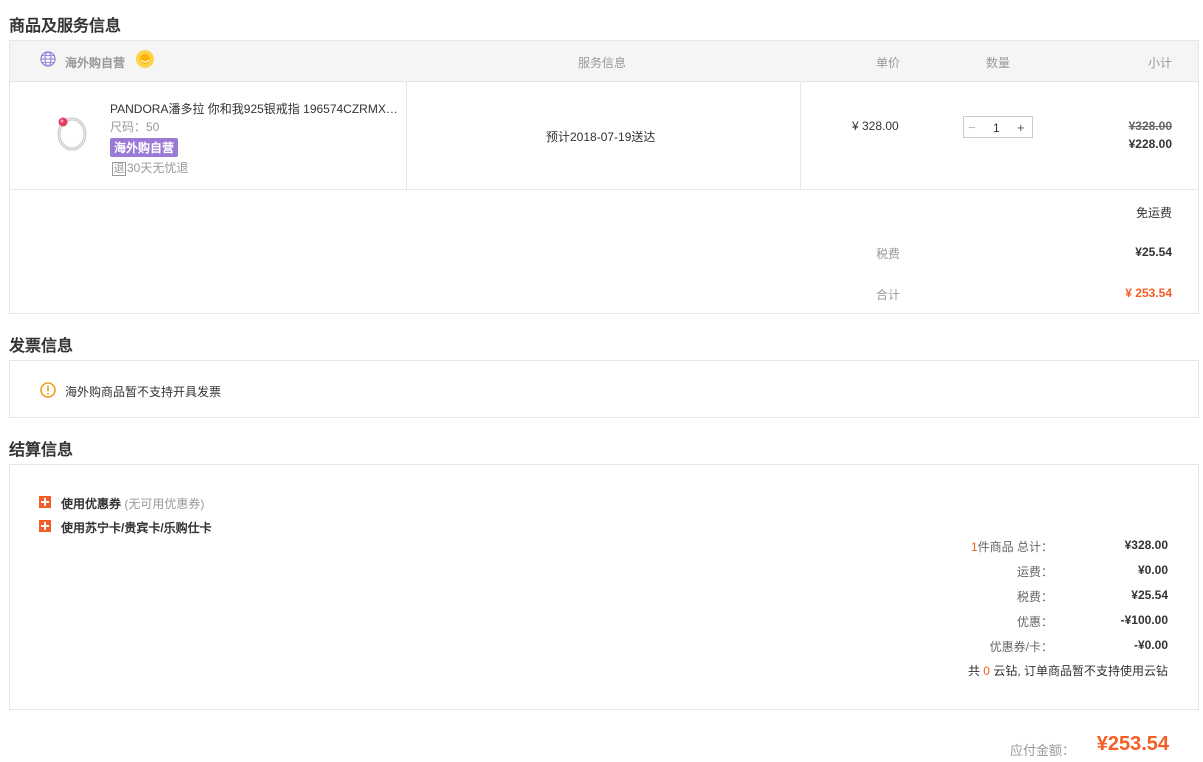 This screenshot has height=762, width=1203. I want to click on unit-price: ¥ 328.00, so click(875, 126).